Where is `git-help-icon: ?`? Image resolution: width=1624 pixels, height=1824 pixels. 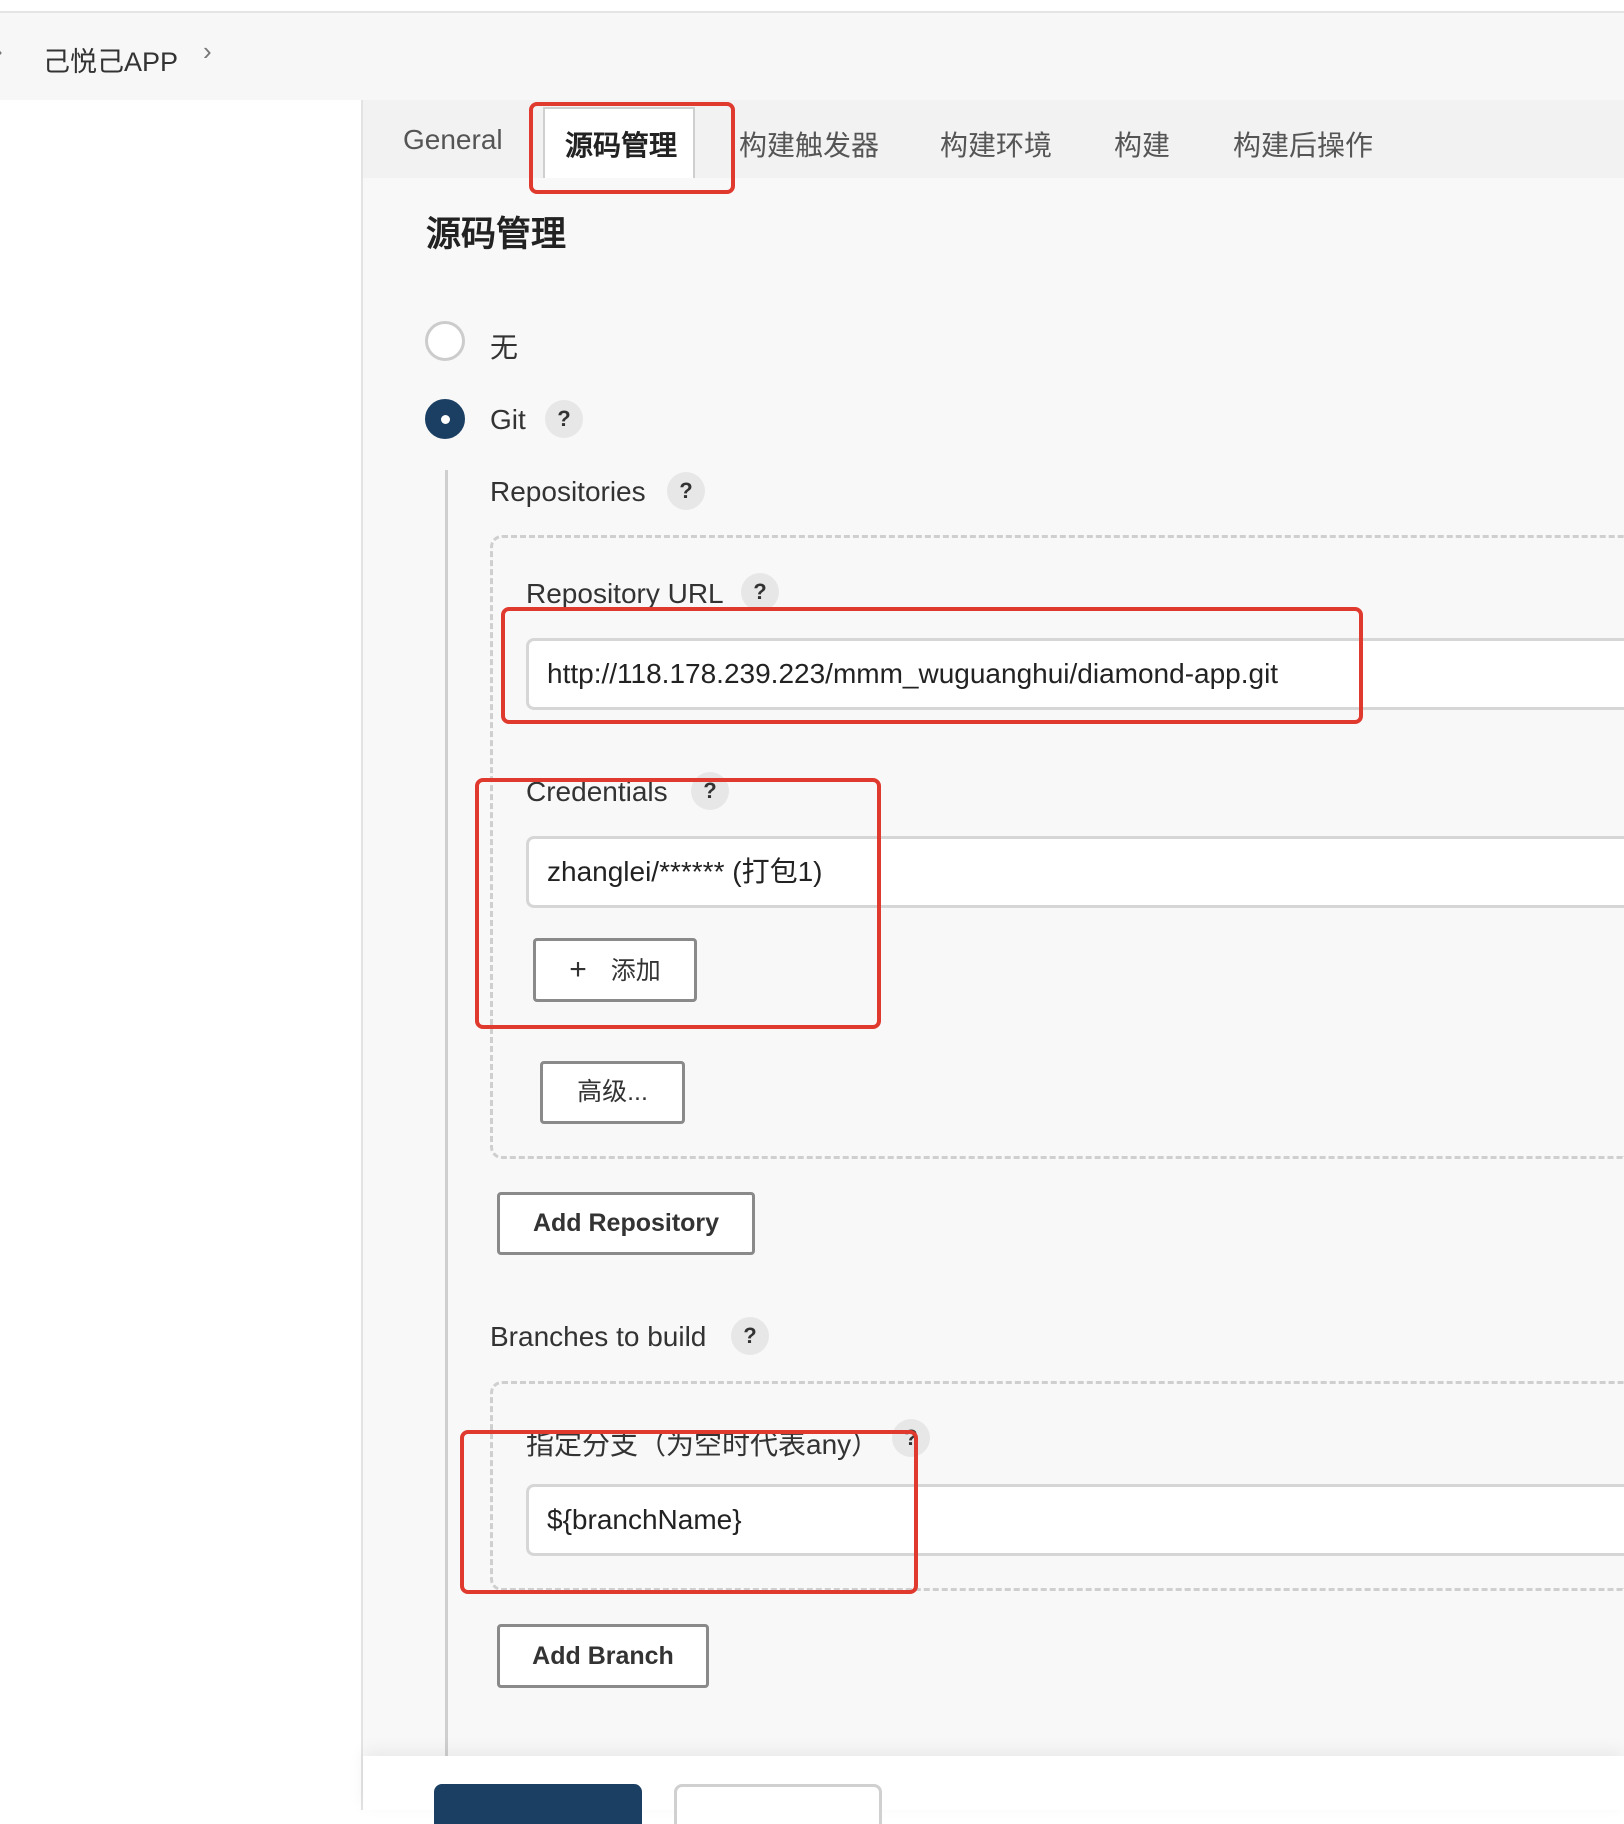 git-help-icon: ? is located at coordinates (564, 419).